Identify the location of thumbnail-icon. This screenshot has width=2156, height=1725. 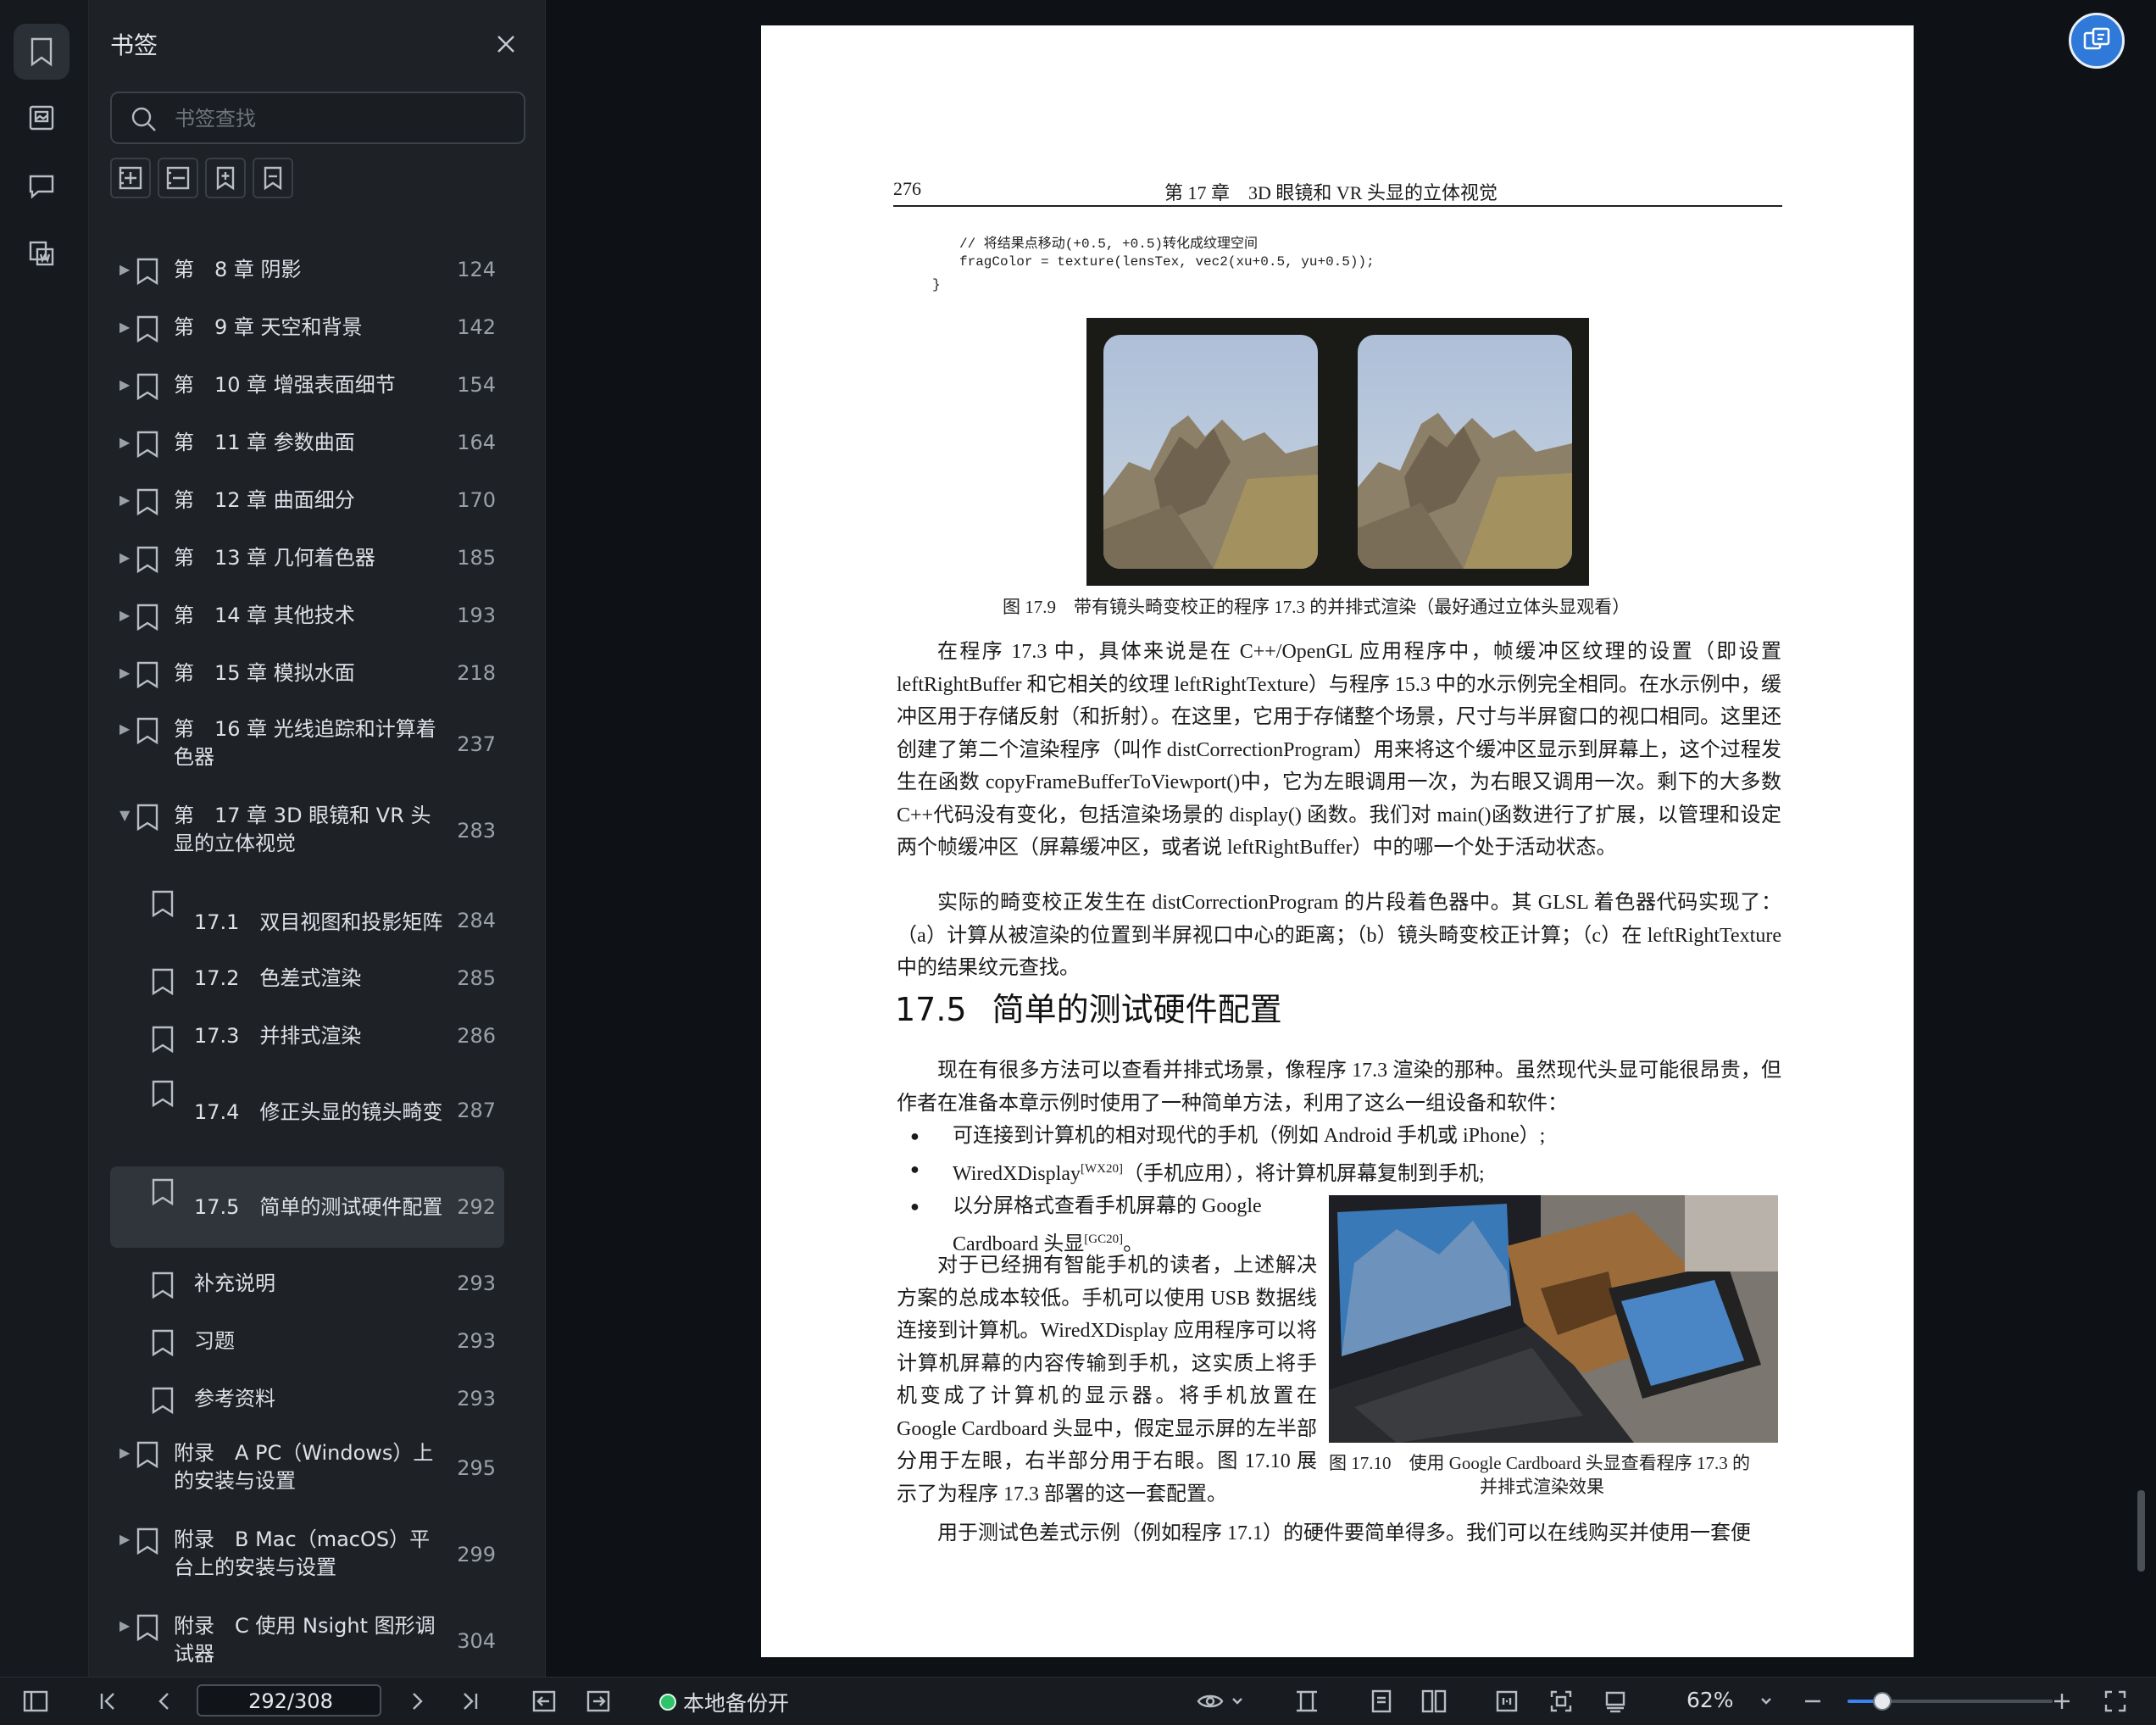
(41, 118).